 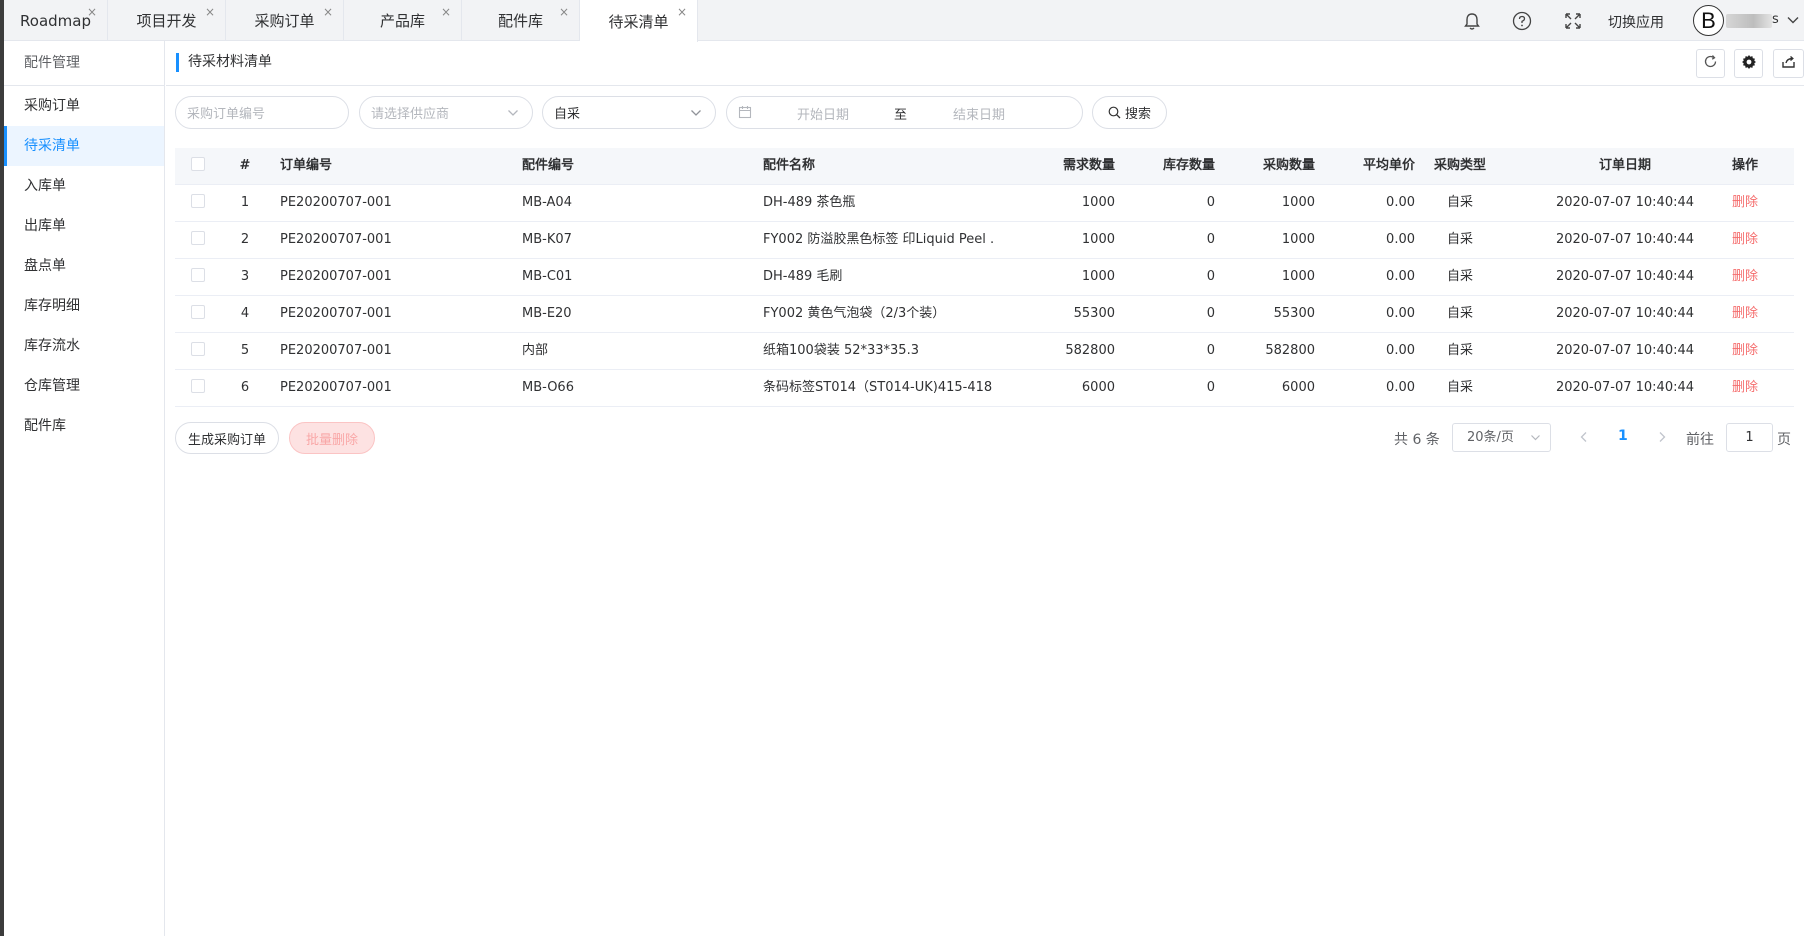 What do you see at coordinates (84, 346) in the screenshot?
I see `sidebar-item-stock-flow: 库存流水` at bounding box center [84, 346].